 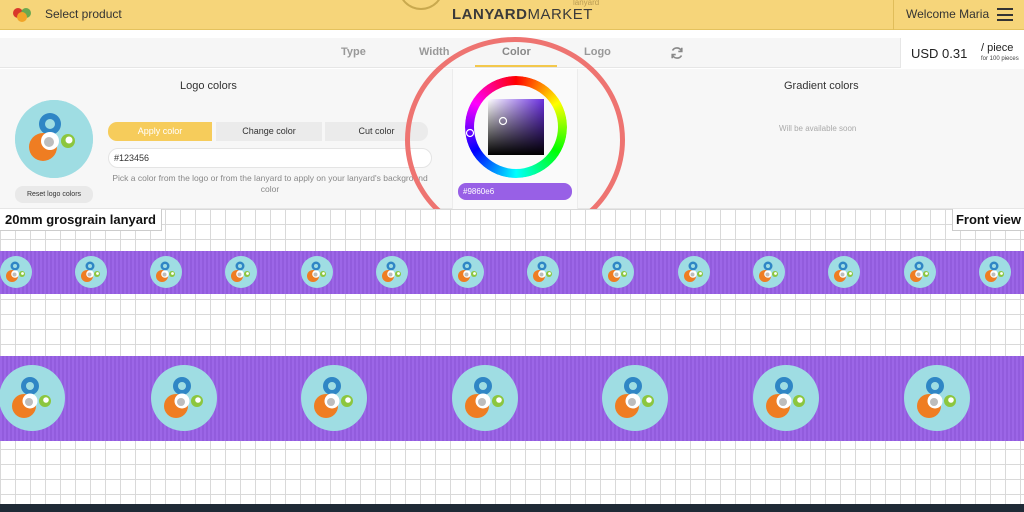 I want to click on color-picker-popup: #9860e6, so click(x=515, y=139).